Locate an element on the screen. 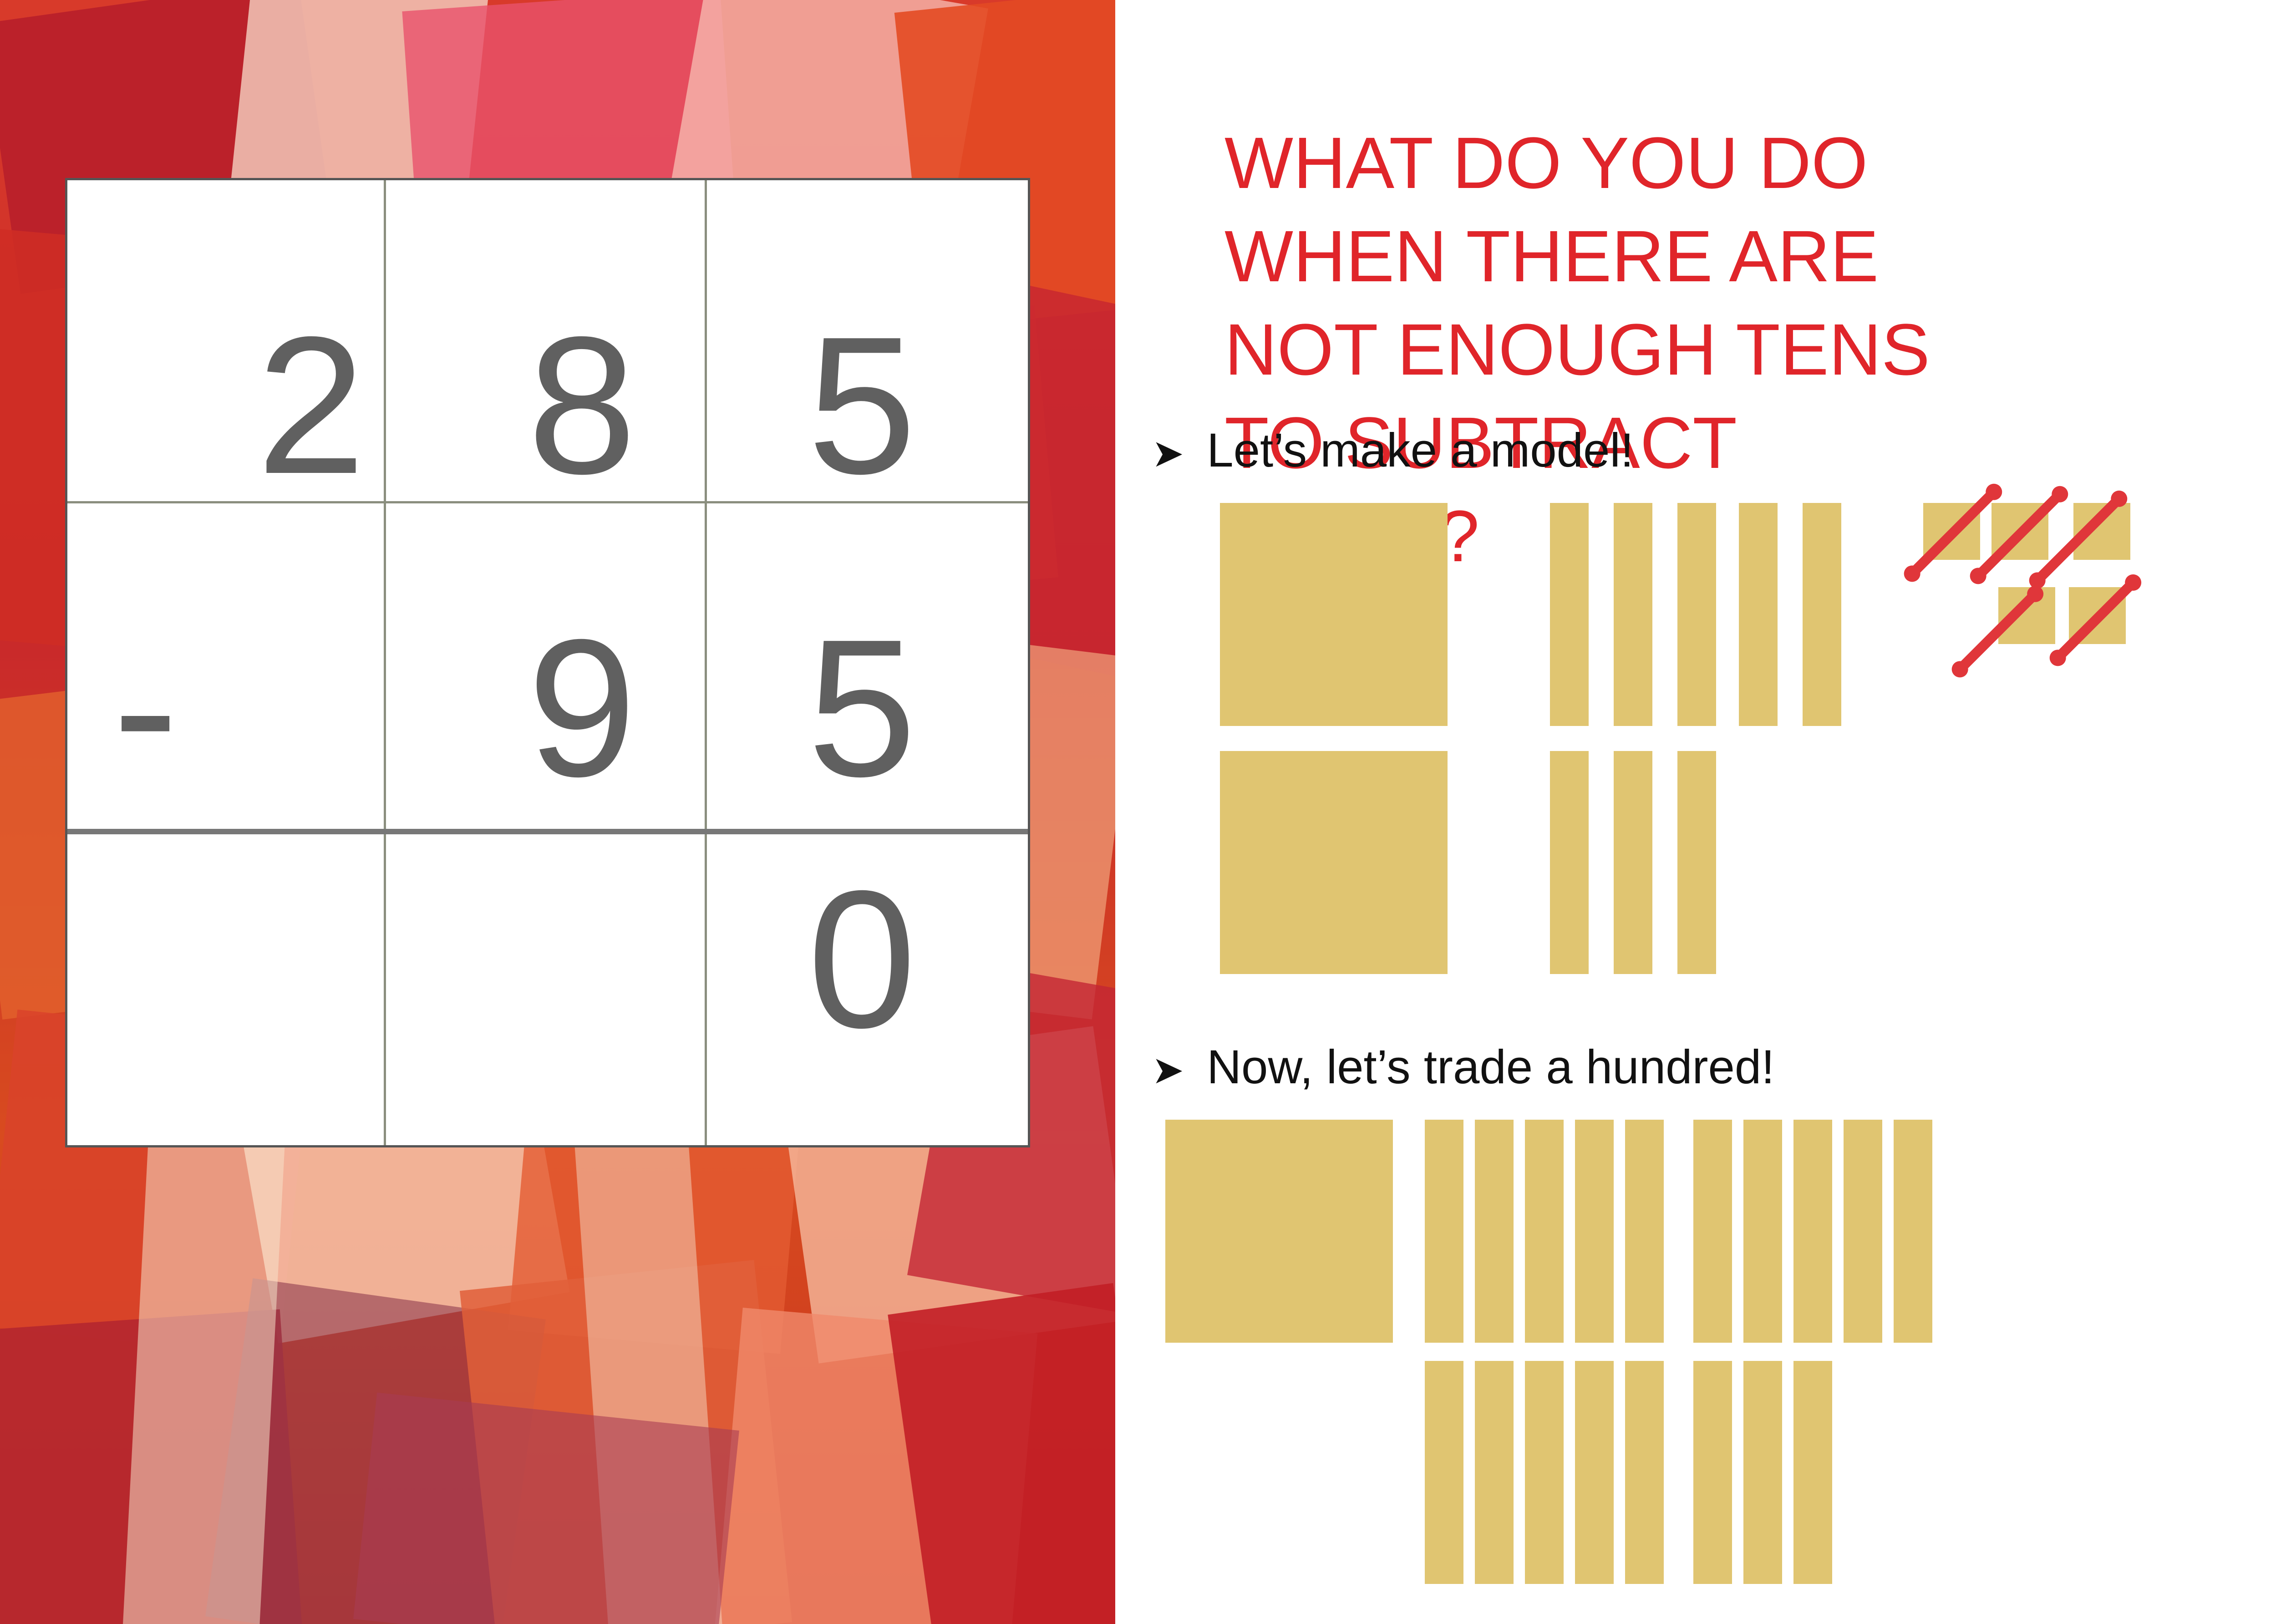 This screenshot has width=2276, height=1624. bullet-trade-hundred: ➤ Now, let’s trade a hundred! is located at coordinates (1463, 1067).